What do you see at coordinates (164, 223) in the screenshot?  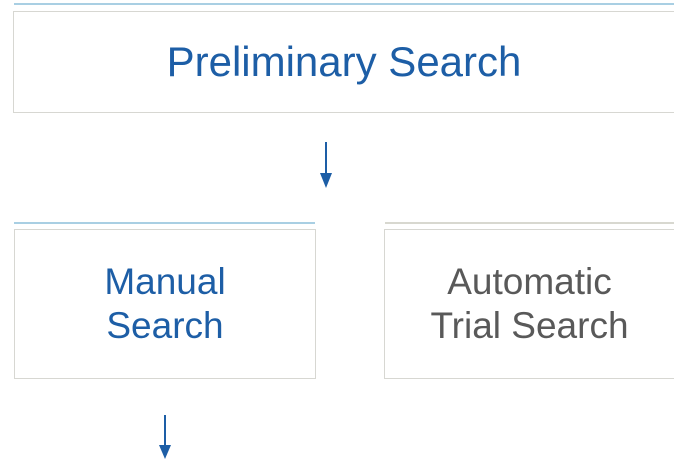 I see `manual-accent-line` at bounding box center [164, 223].